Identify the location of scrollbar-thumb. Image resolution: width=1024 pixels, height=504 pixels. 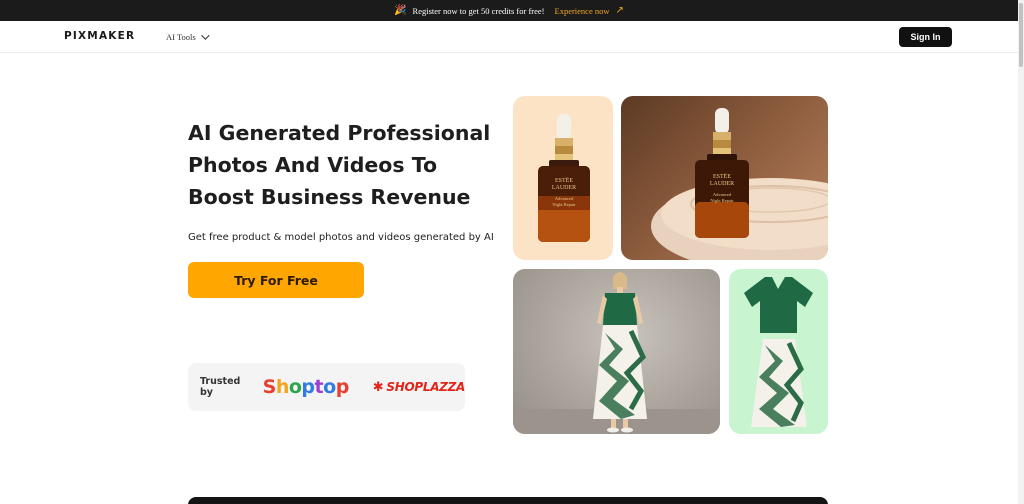
(1021, 35).